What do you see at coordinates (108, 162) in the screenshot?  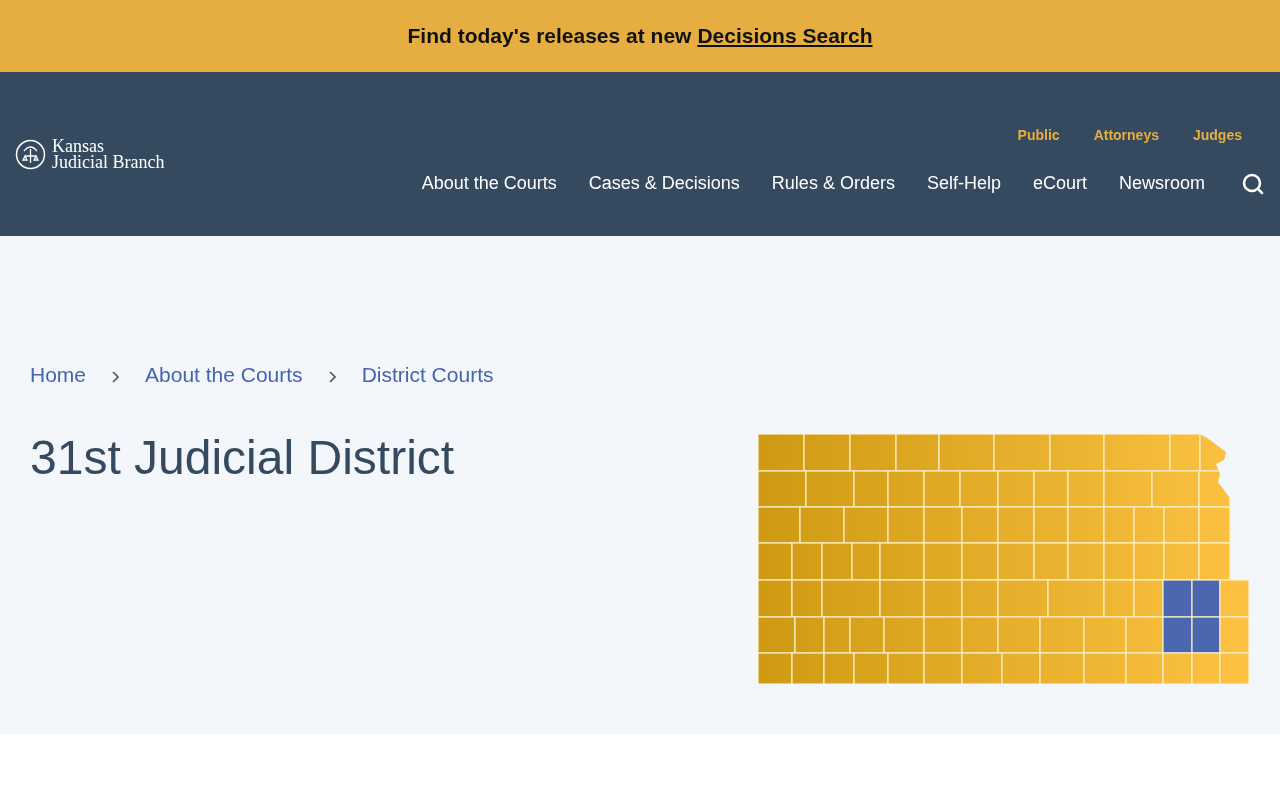 I see `logo-text: Judicial Branch` at bounding box center [108, 162].